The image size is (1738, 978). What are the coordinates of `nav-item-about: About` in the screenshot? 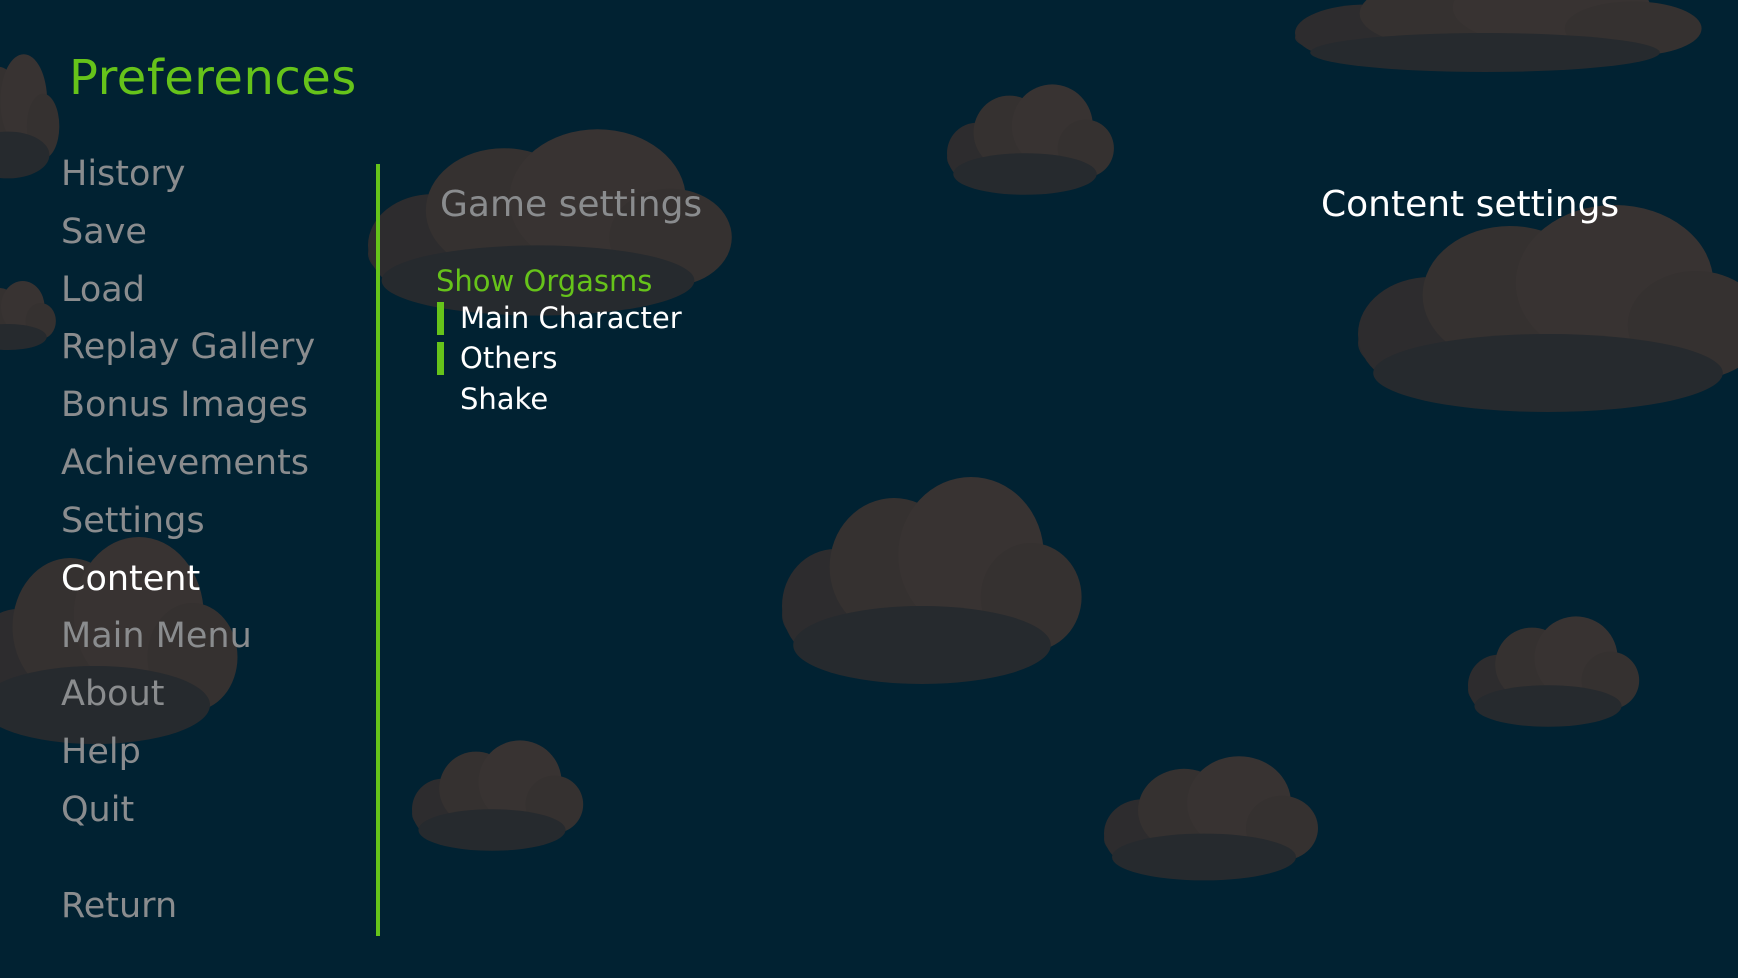 It's located at (188, 695).